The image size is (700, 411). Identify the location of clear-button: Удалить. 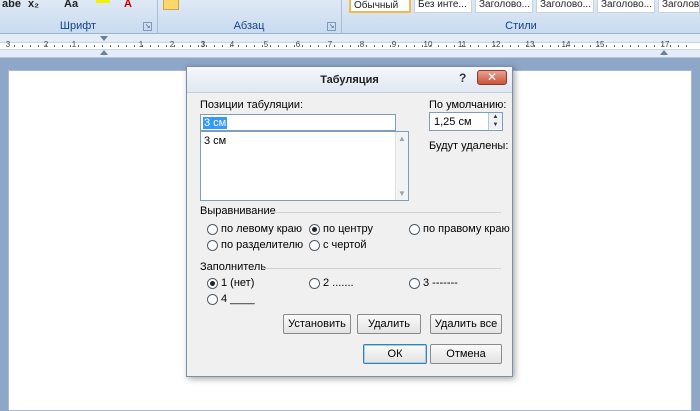
(389, 324).